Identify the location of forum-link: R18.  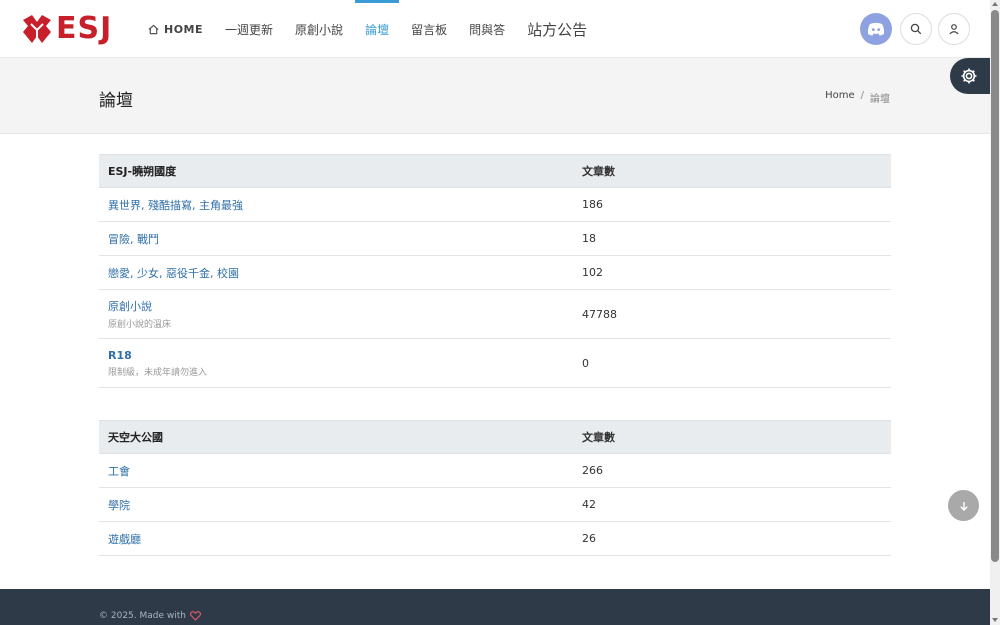
(345, 355).